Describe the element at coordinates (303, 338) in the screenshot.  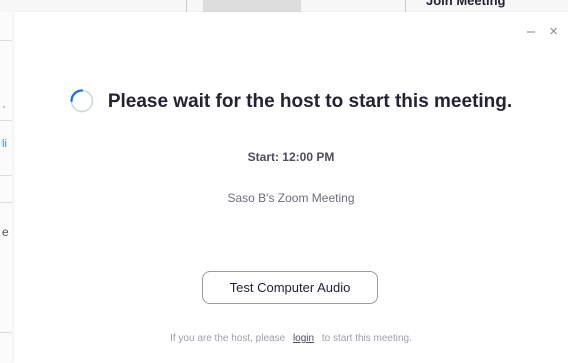
I see `login-link: login` at that location.